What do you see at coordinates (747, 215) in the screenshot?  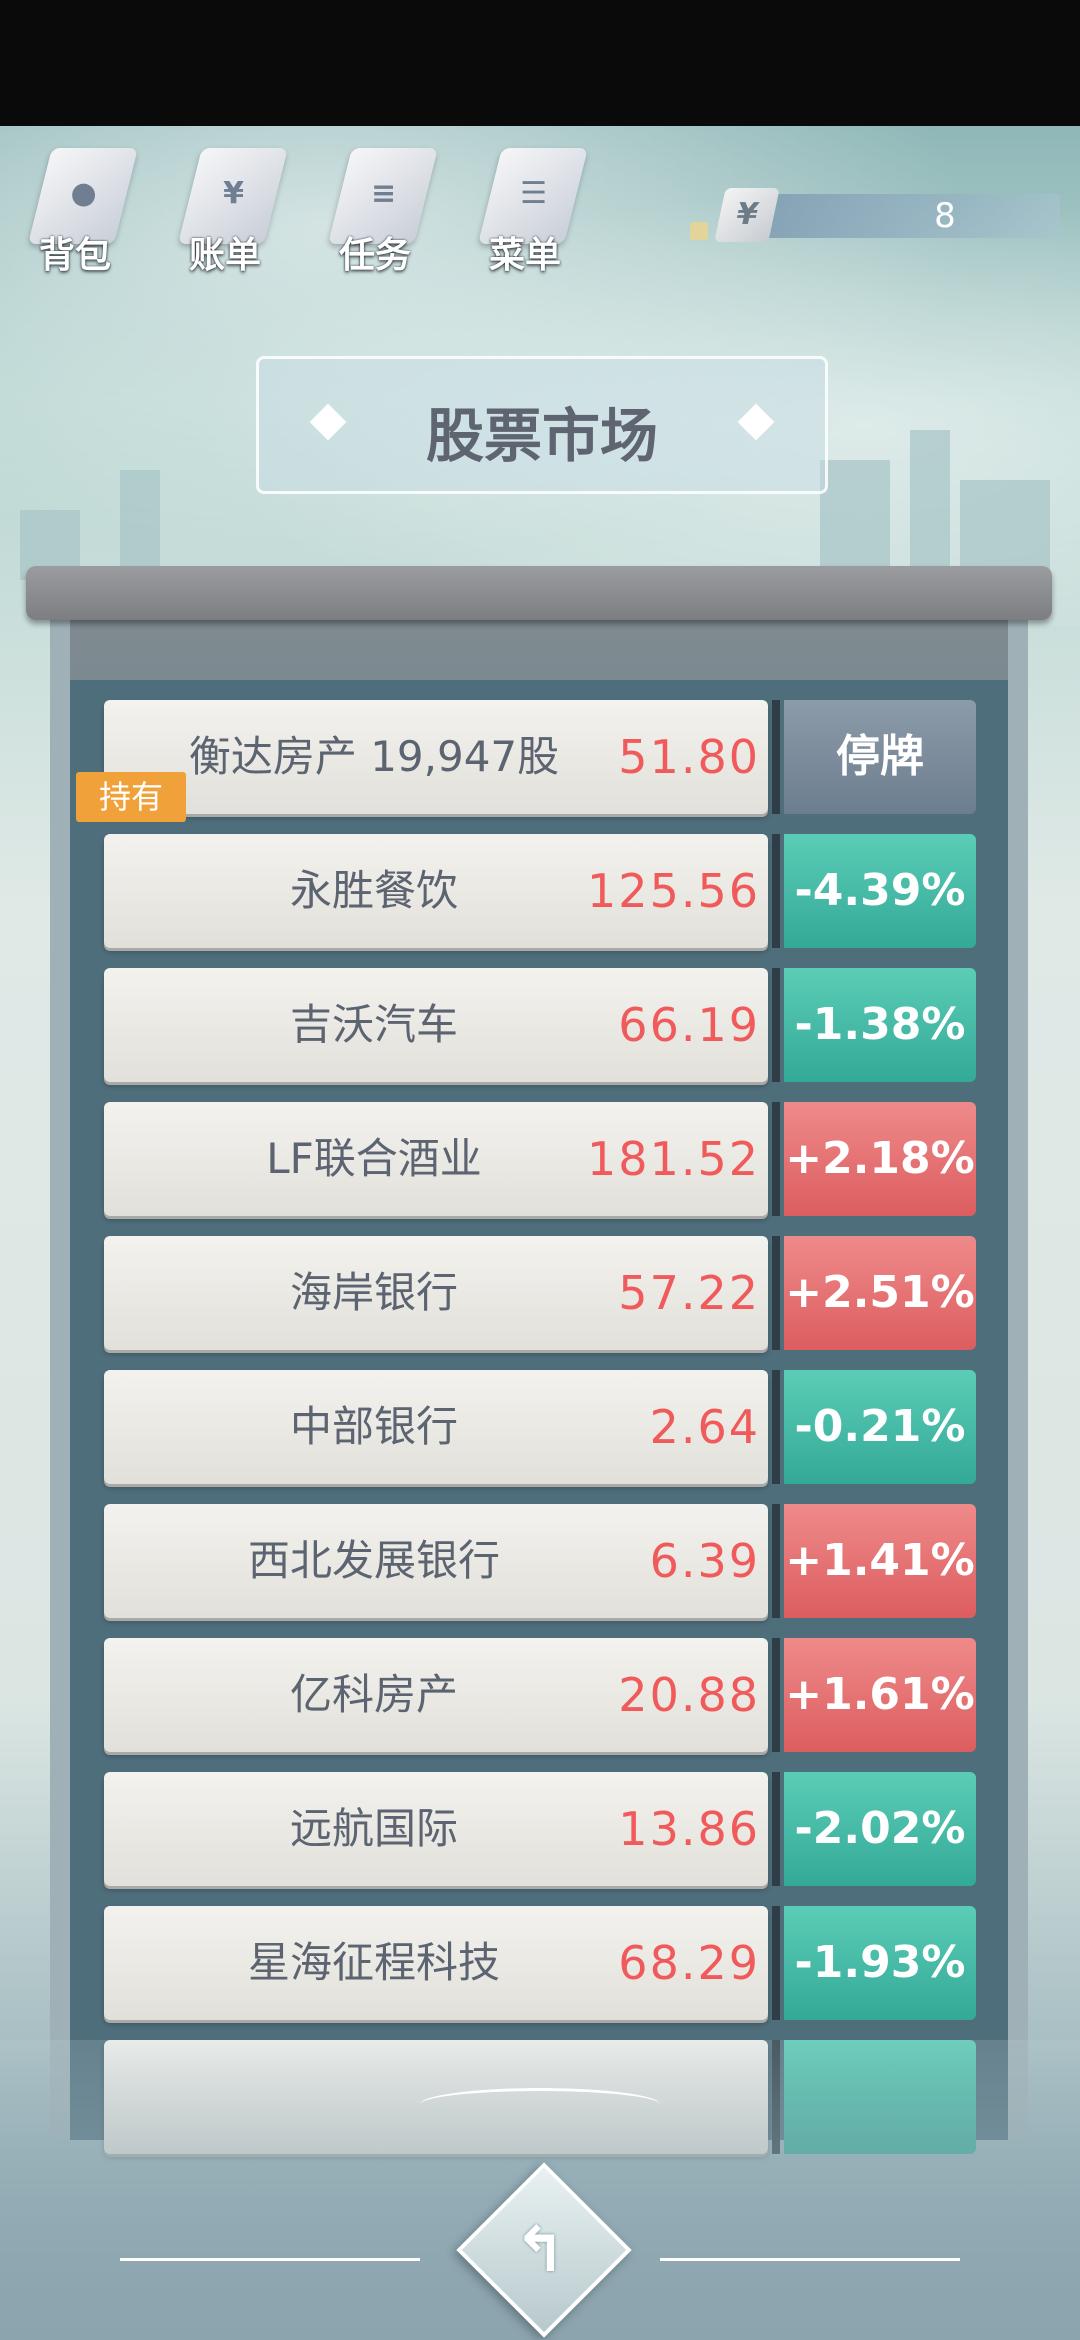 I see `yen-icon: ¥` at bounding box center [747, 215].